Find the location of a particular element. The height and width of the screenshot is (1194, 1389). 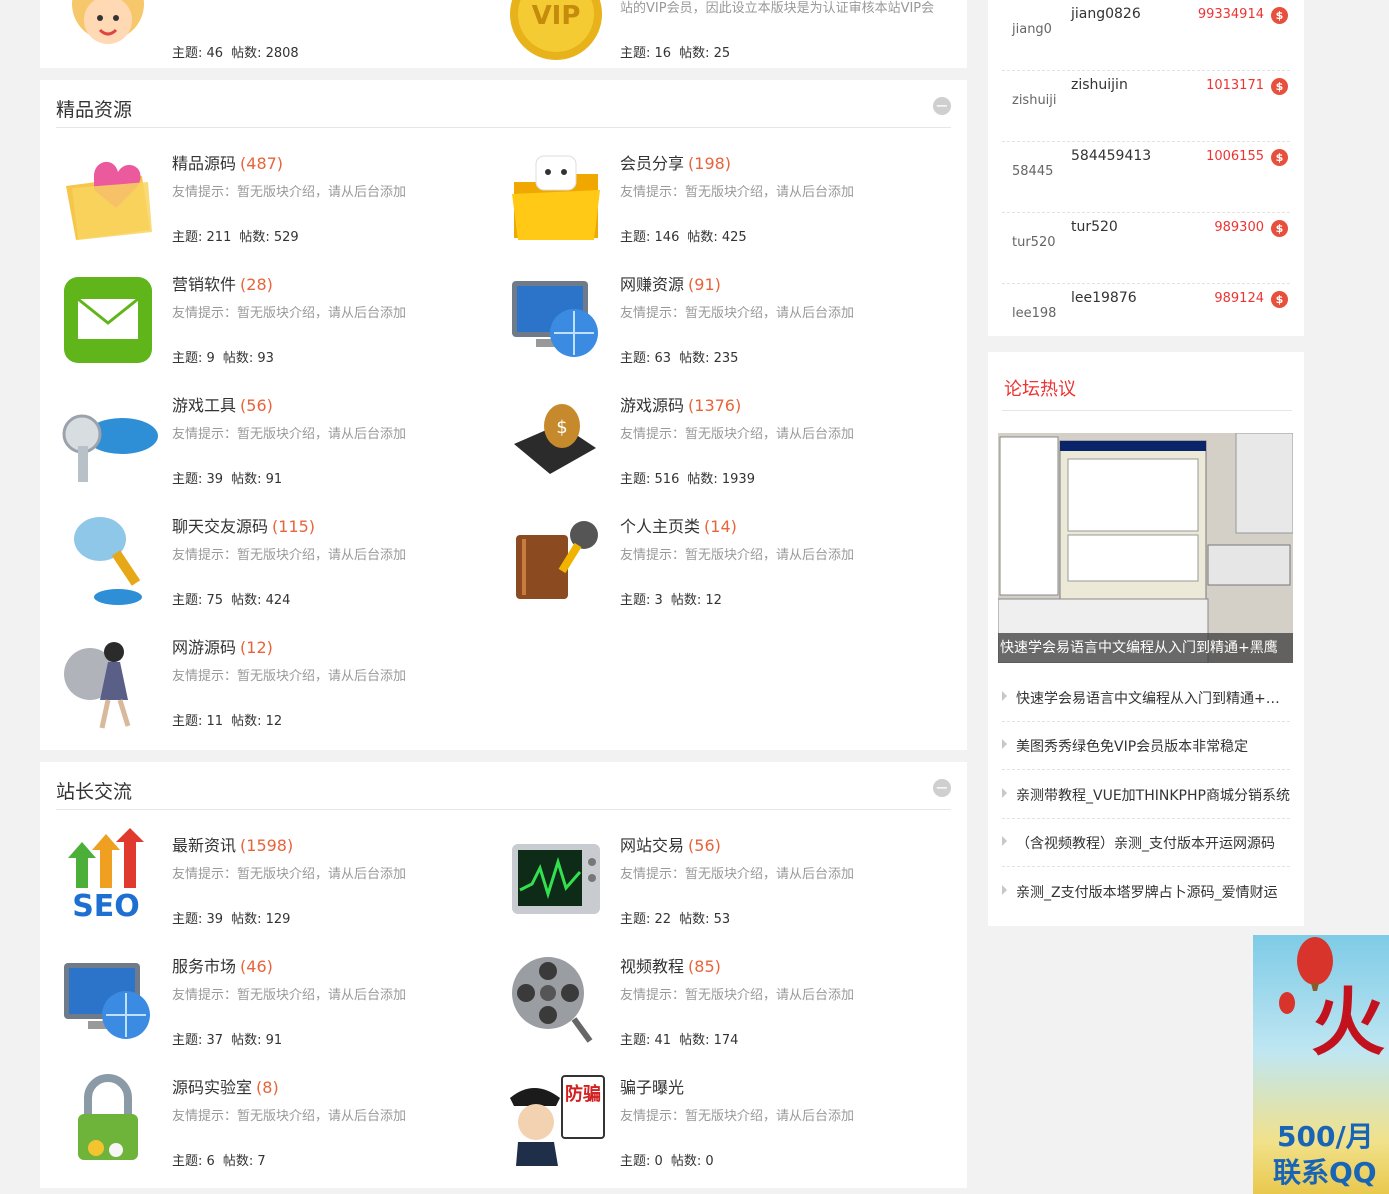

featured-caption: 快速学会易语言中文编程从入门到精通+黑鹰 is located at coordinates (1145, 648).